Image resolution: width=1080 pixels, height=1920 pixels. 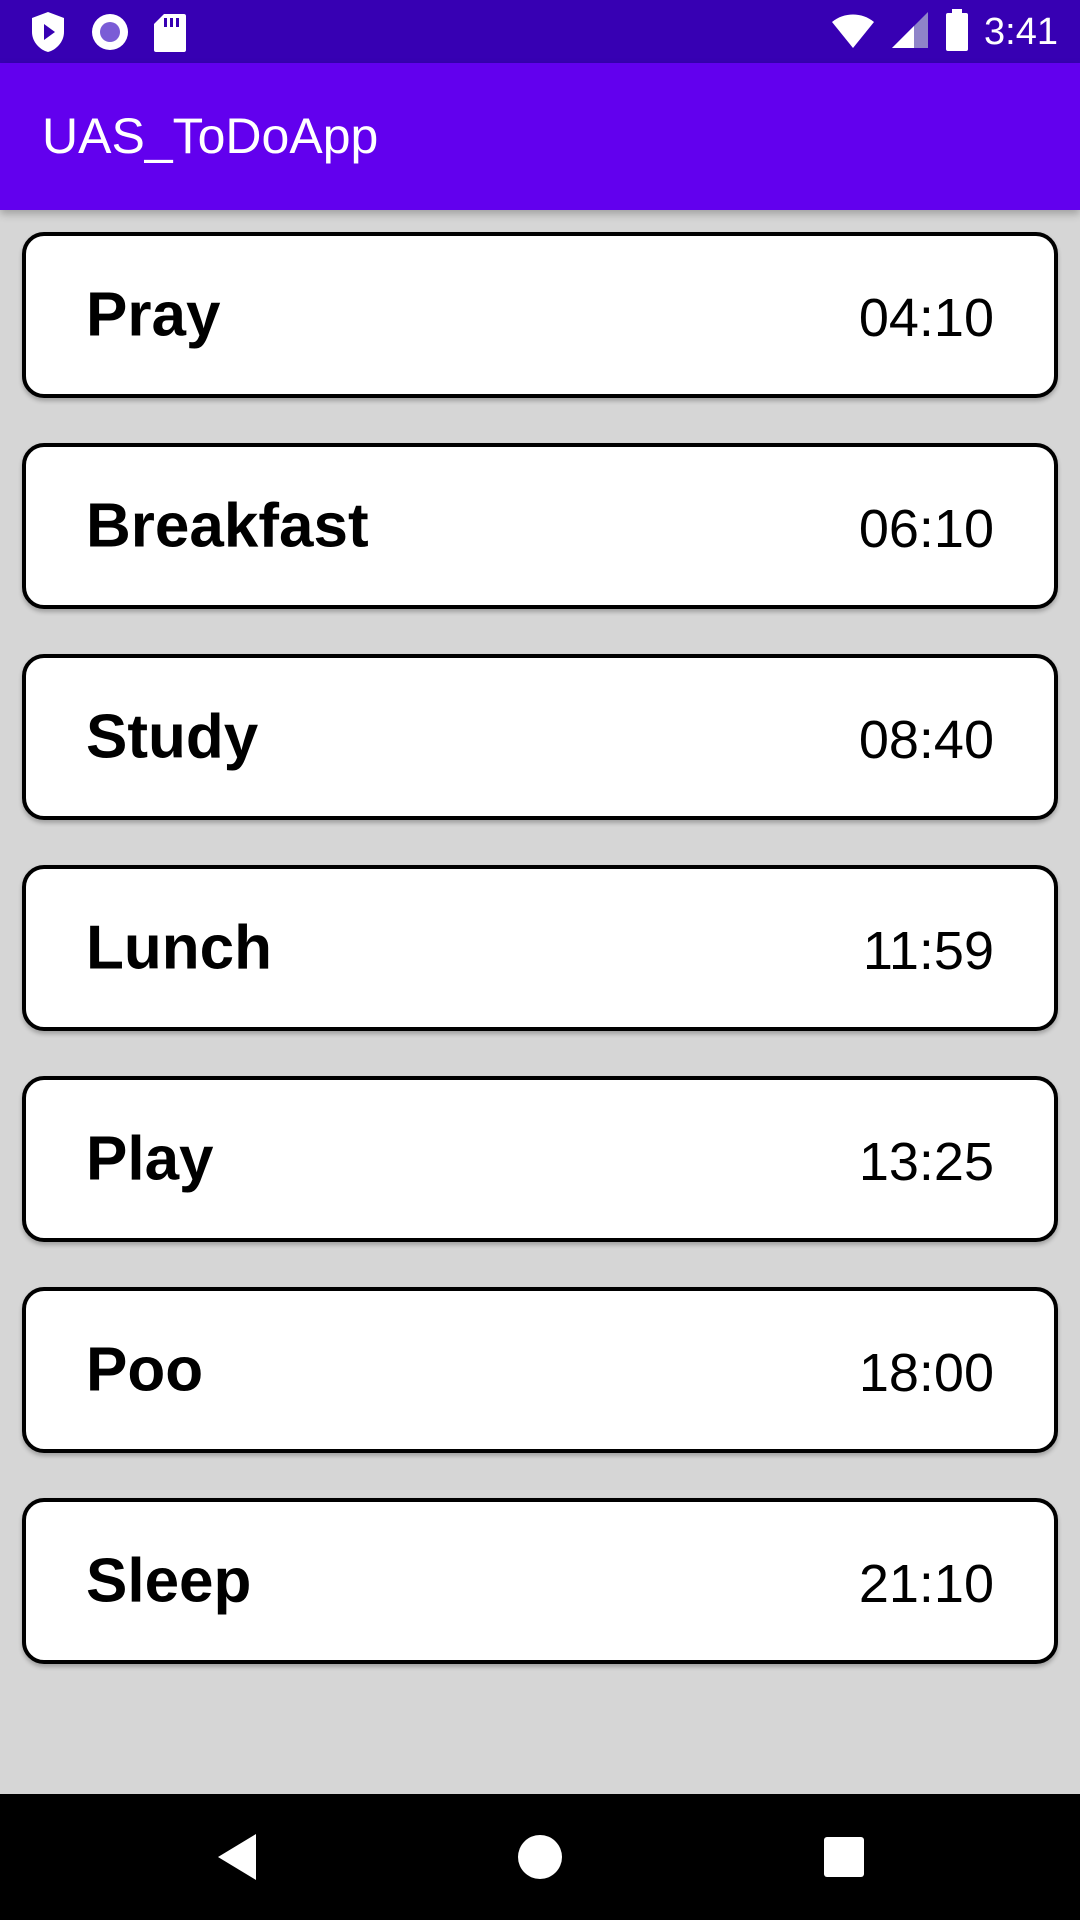 What do you see at coordinates (48, 34) in the screenshot?
I see `play-protect-icon` at bounding box center [48, 34].